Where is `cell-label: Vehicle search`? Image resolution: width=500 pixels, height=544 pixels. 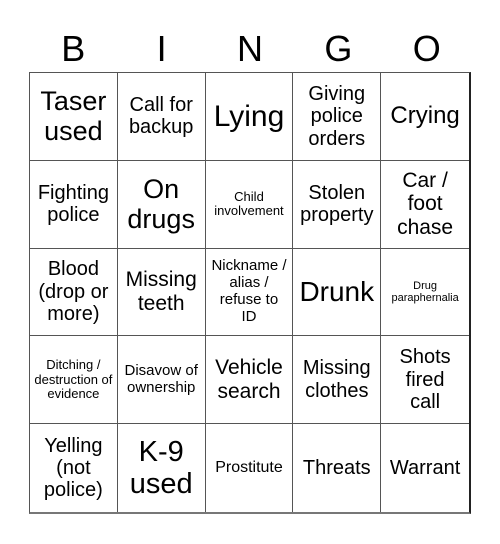 cell-label: Vehicle search is located at coordinates (249, 379).